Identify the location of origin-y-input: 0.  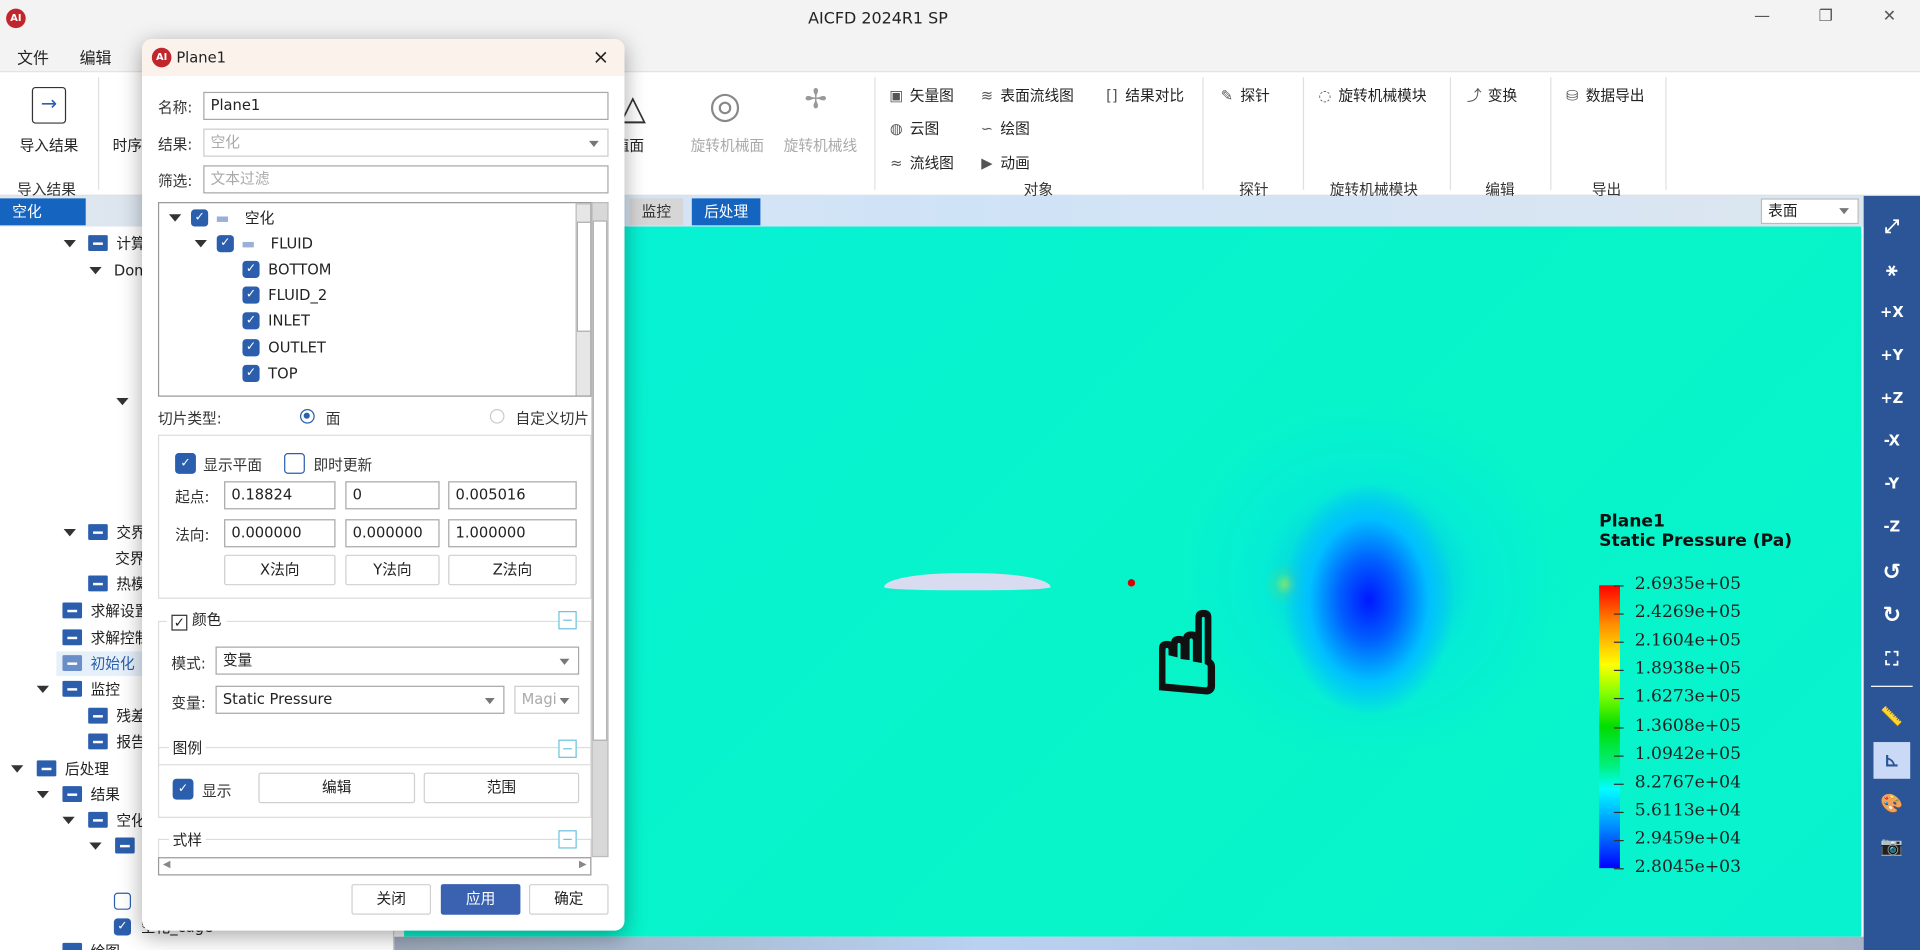
(392, 495).